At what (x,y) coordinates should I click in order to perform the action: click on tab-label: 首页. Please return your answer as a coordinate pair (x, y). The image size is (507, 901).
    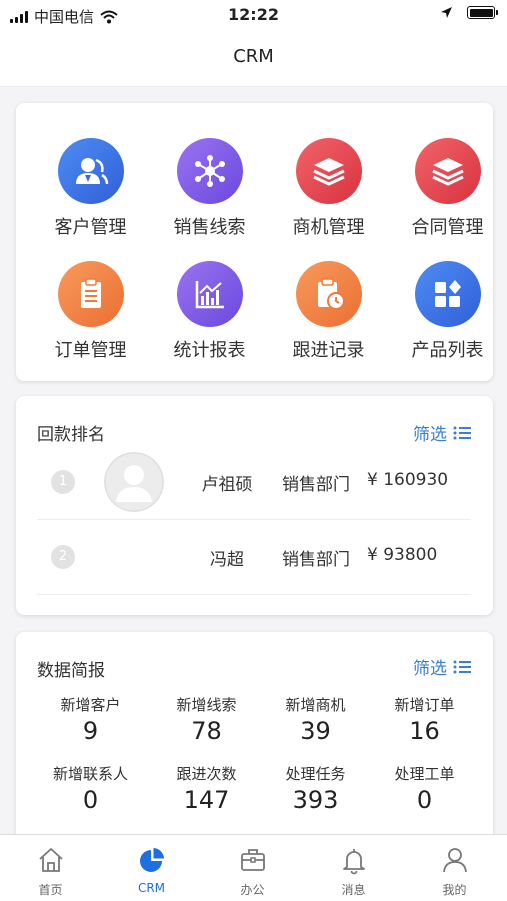
    Looking at the image, I should click on (50, 890).